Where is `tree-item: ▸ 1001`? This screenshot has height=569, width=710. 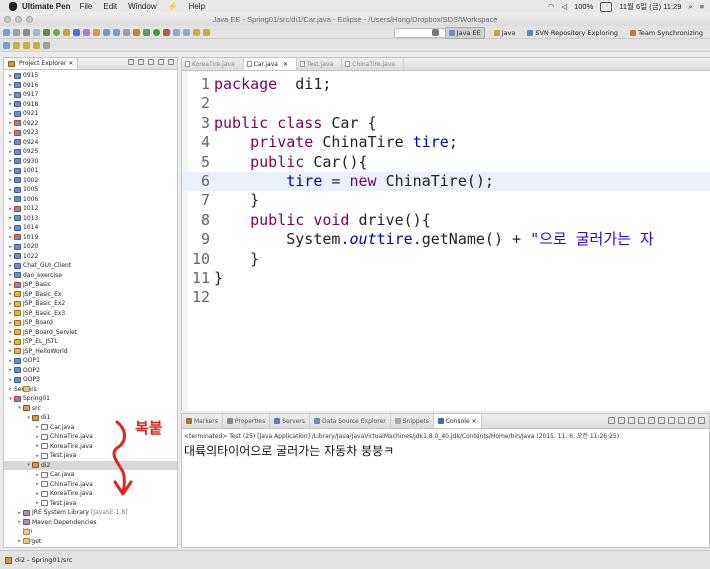 tree-item: ▸ 1001 is located at coordinates (90, 171).